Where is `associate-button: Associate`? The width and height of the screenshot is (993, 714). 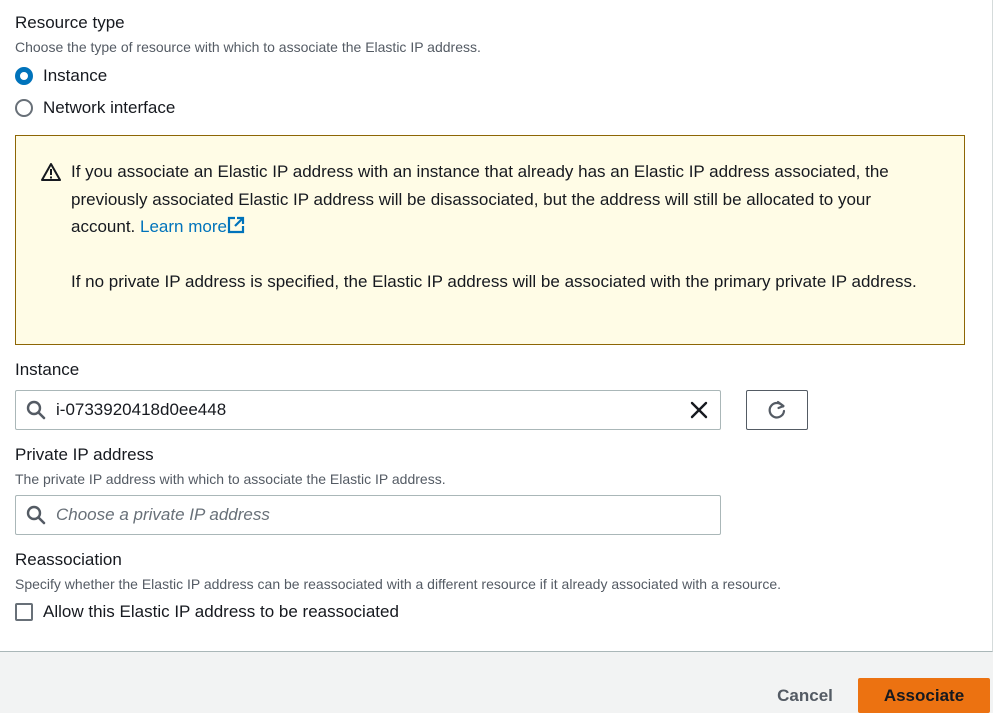
associate-button: Associate is located at coordinates (924, 695).